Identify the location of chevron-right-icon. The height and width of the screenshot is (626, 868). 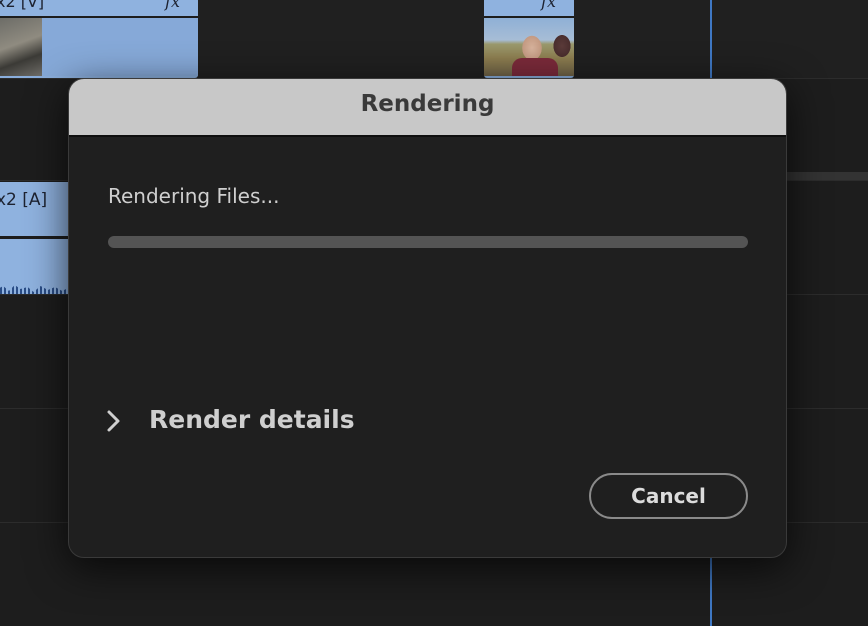
(113, 421).